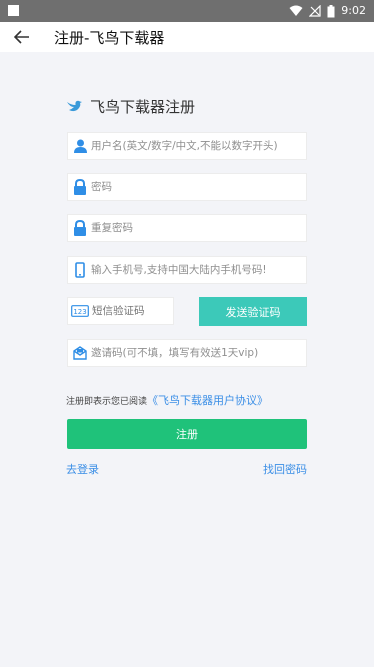 The height and width of the screenshot is (667, 374). I want to click on username-field, so click(187, 146).